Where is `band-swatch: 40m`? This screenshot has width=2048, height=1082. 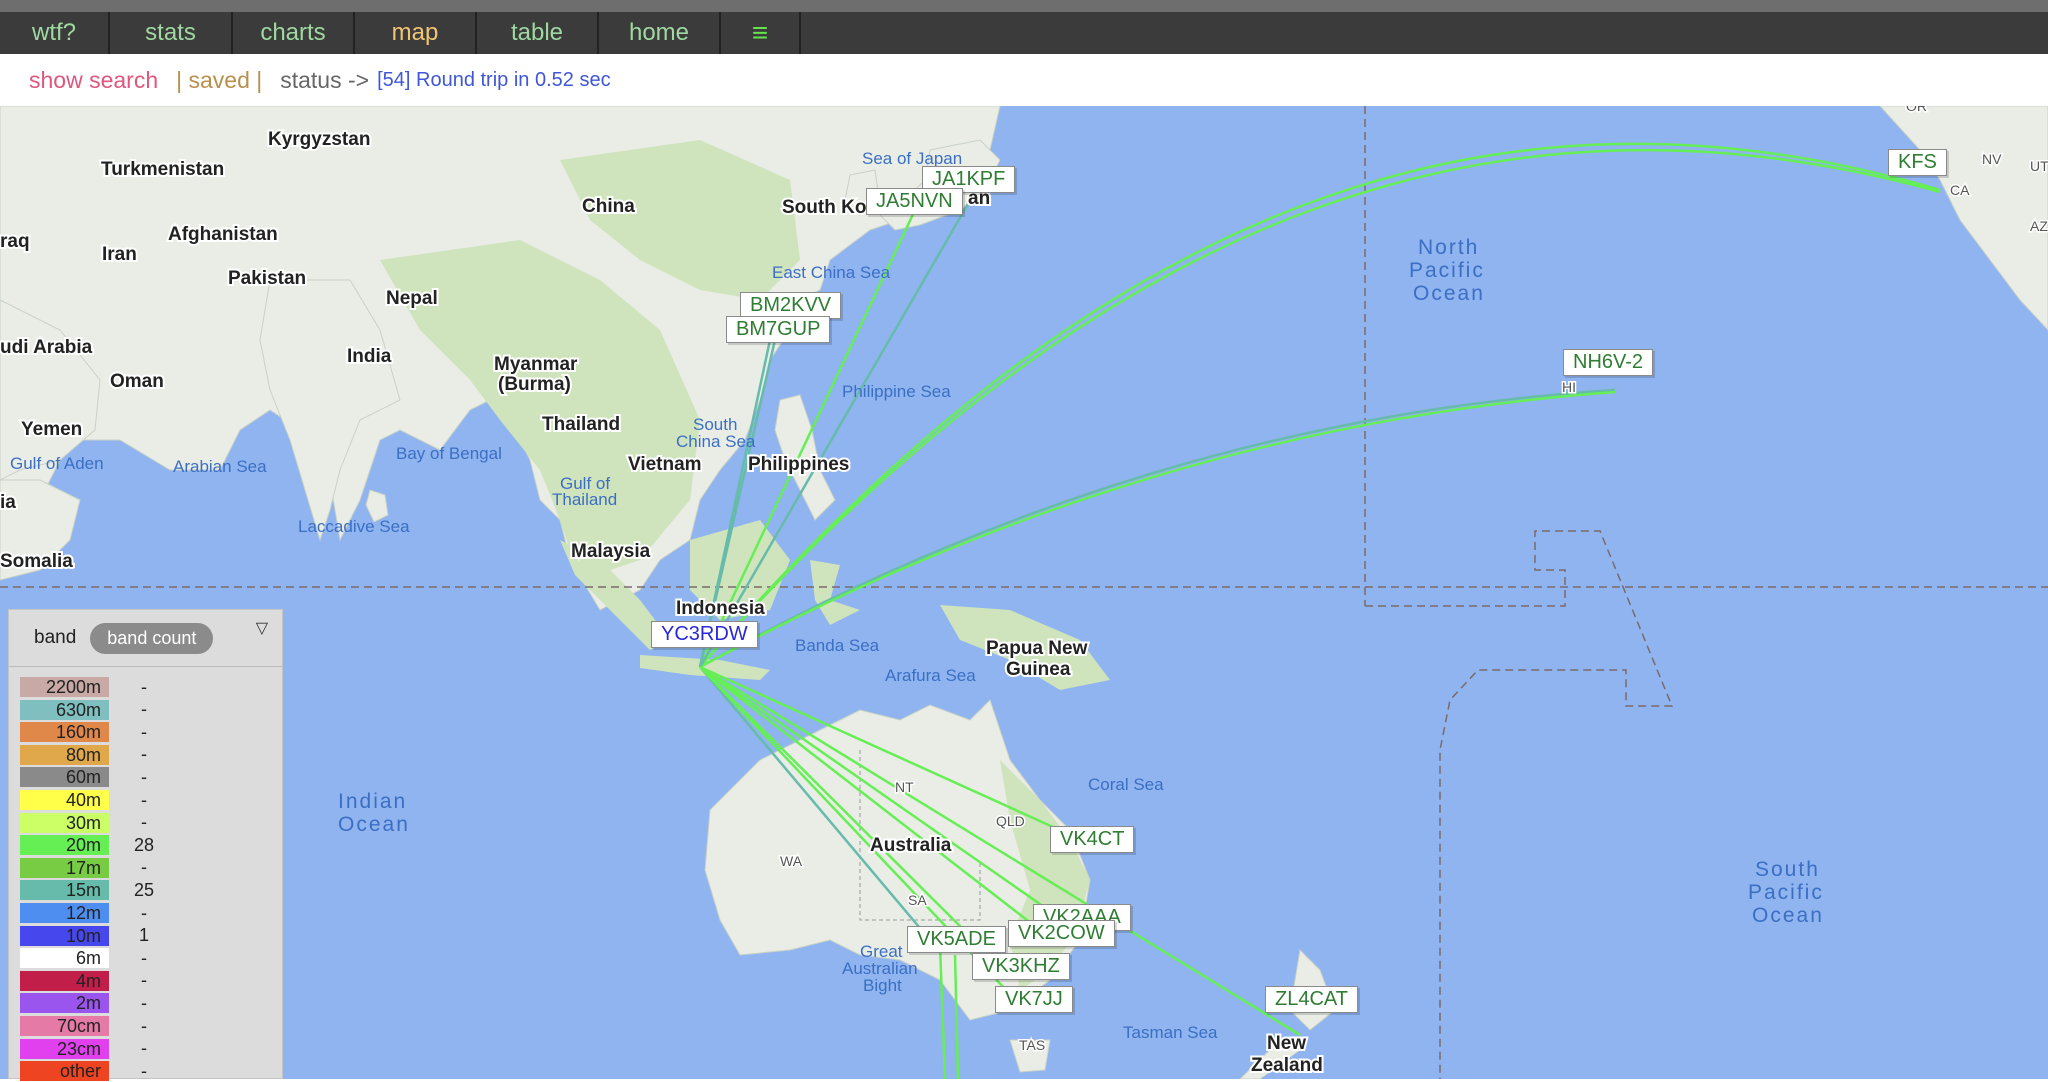 band-swatch: 40m is located at coordinates (64, 800).